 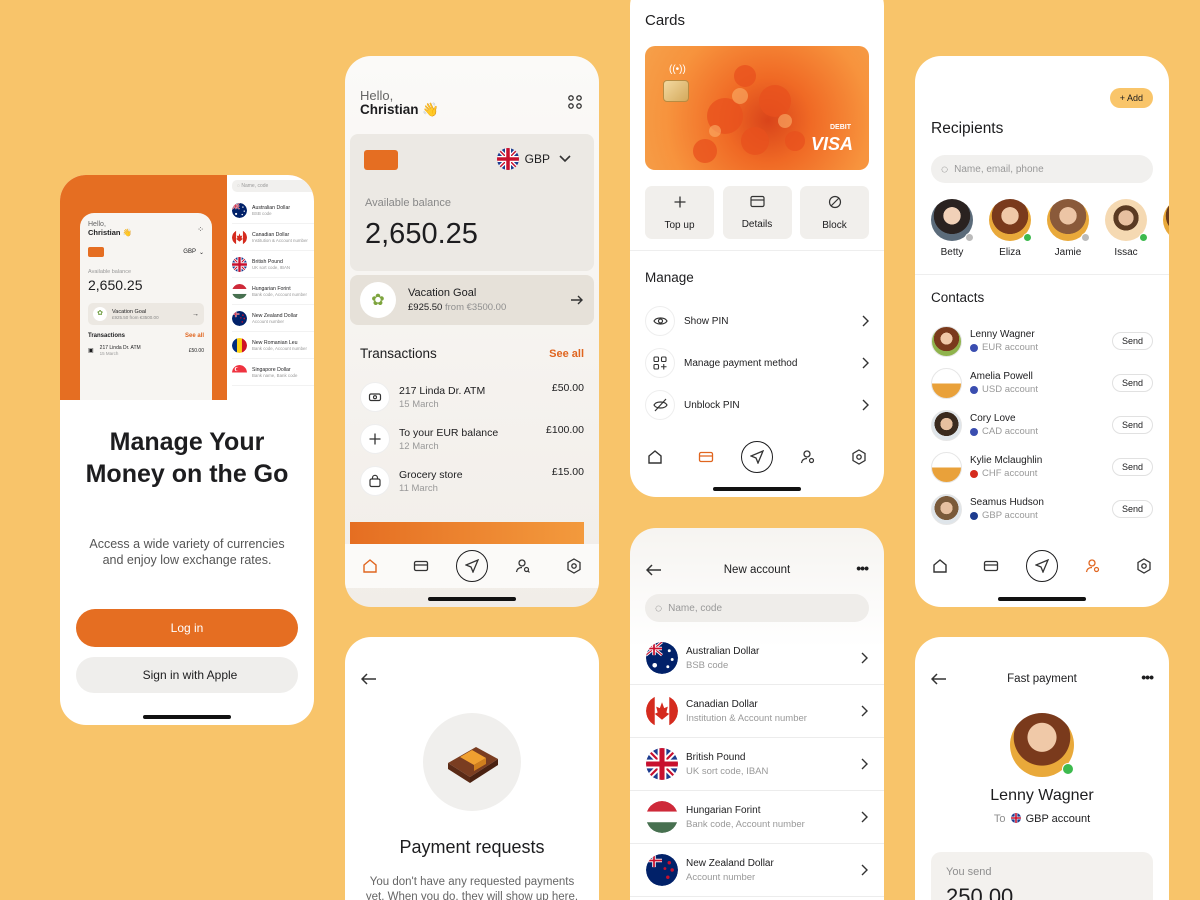 What do you see at coordinates (1166, 228) in the screenshot?
I see `recipient-m: M` at bounding box center [1166, 228].